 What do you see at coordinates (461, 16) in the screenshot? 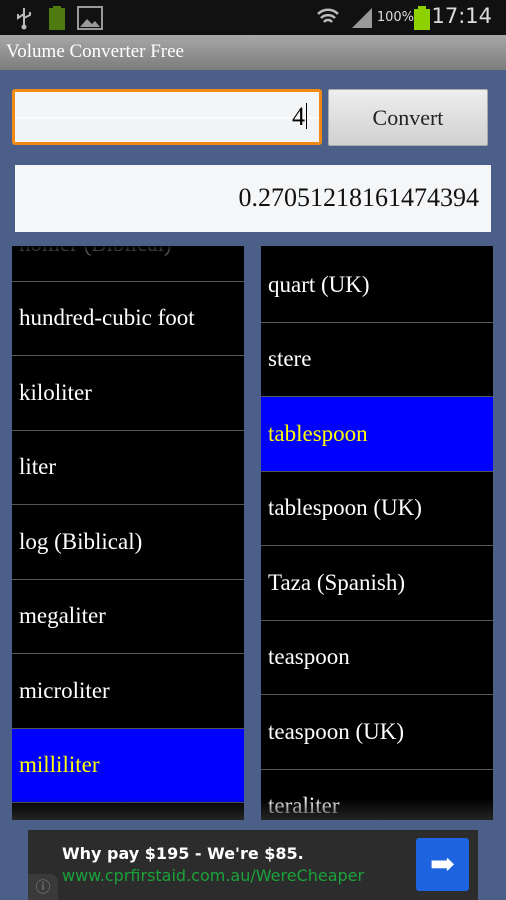
I see `clock: 17:14` at bounding box center [461, 16].